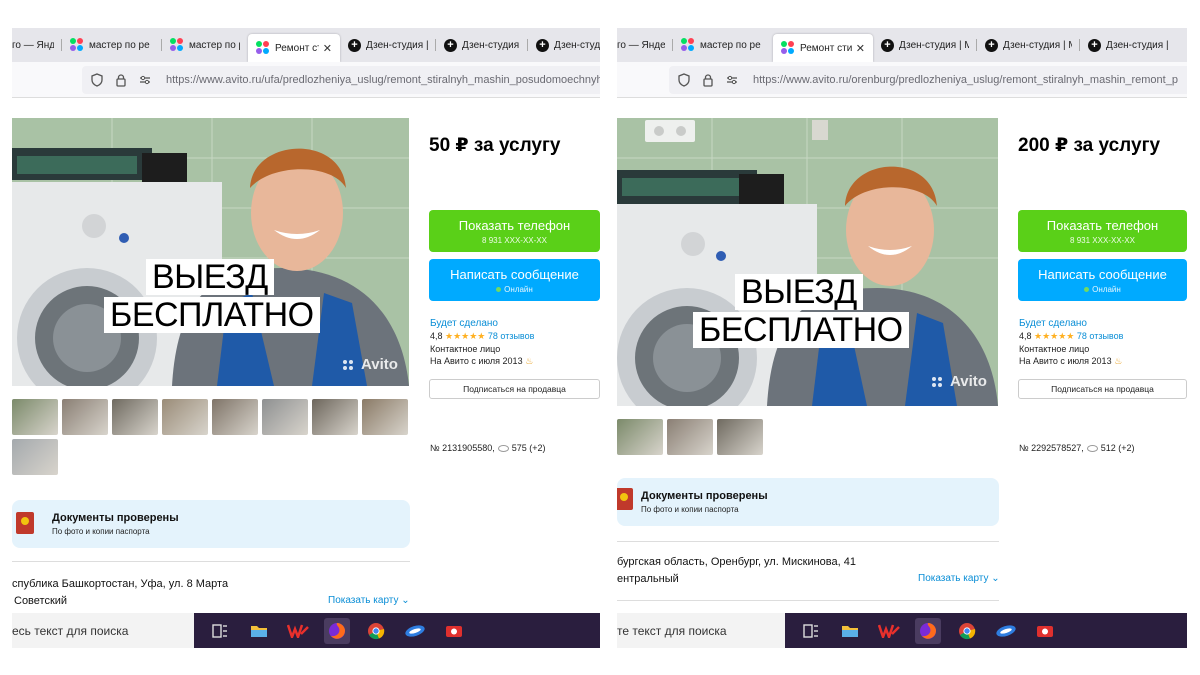 This screenshot has height=675, width=1200. Describe the element at coordinates (37, 45) in the screenshot. I see `tab: го — Яндек` at that location.